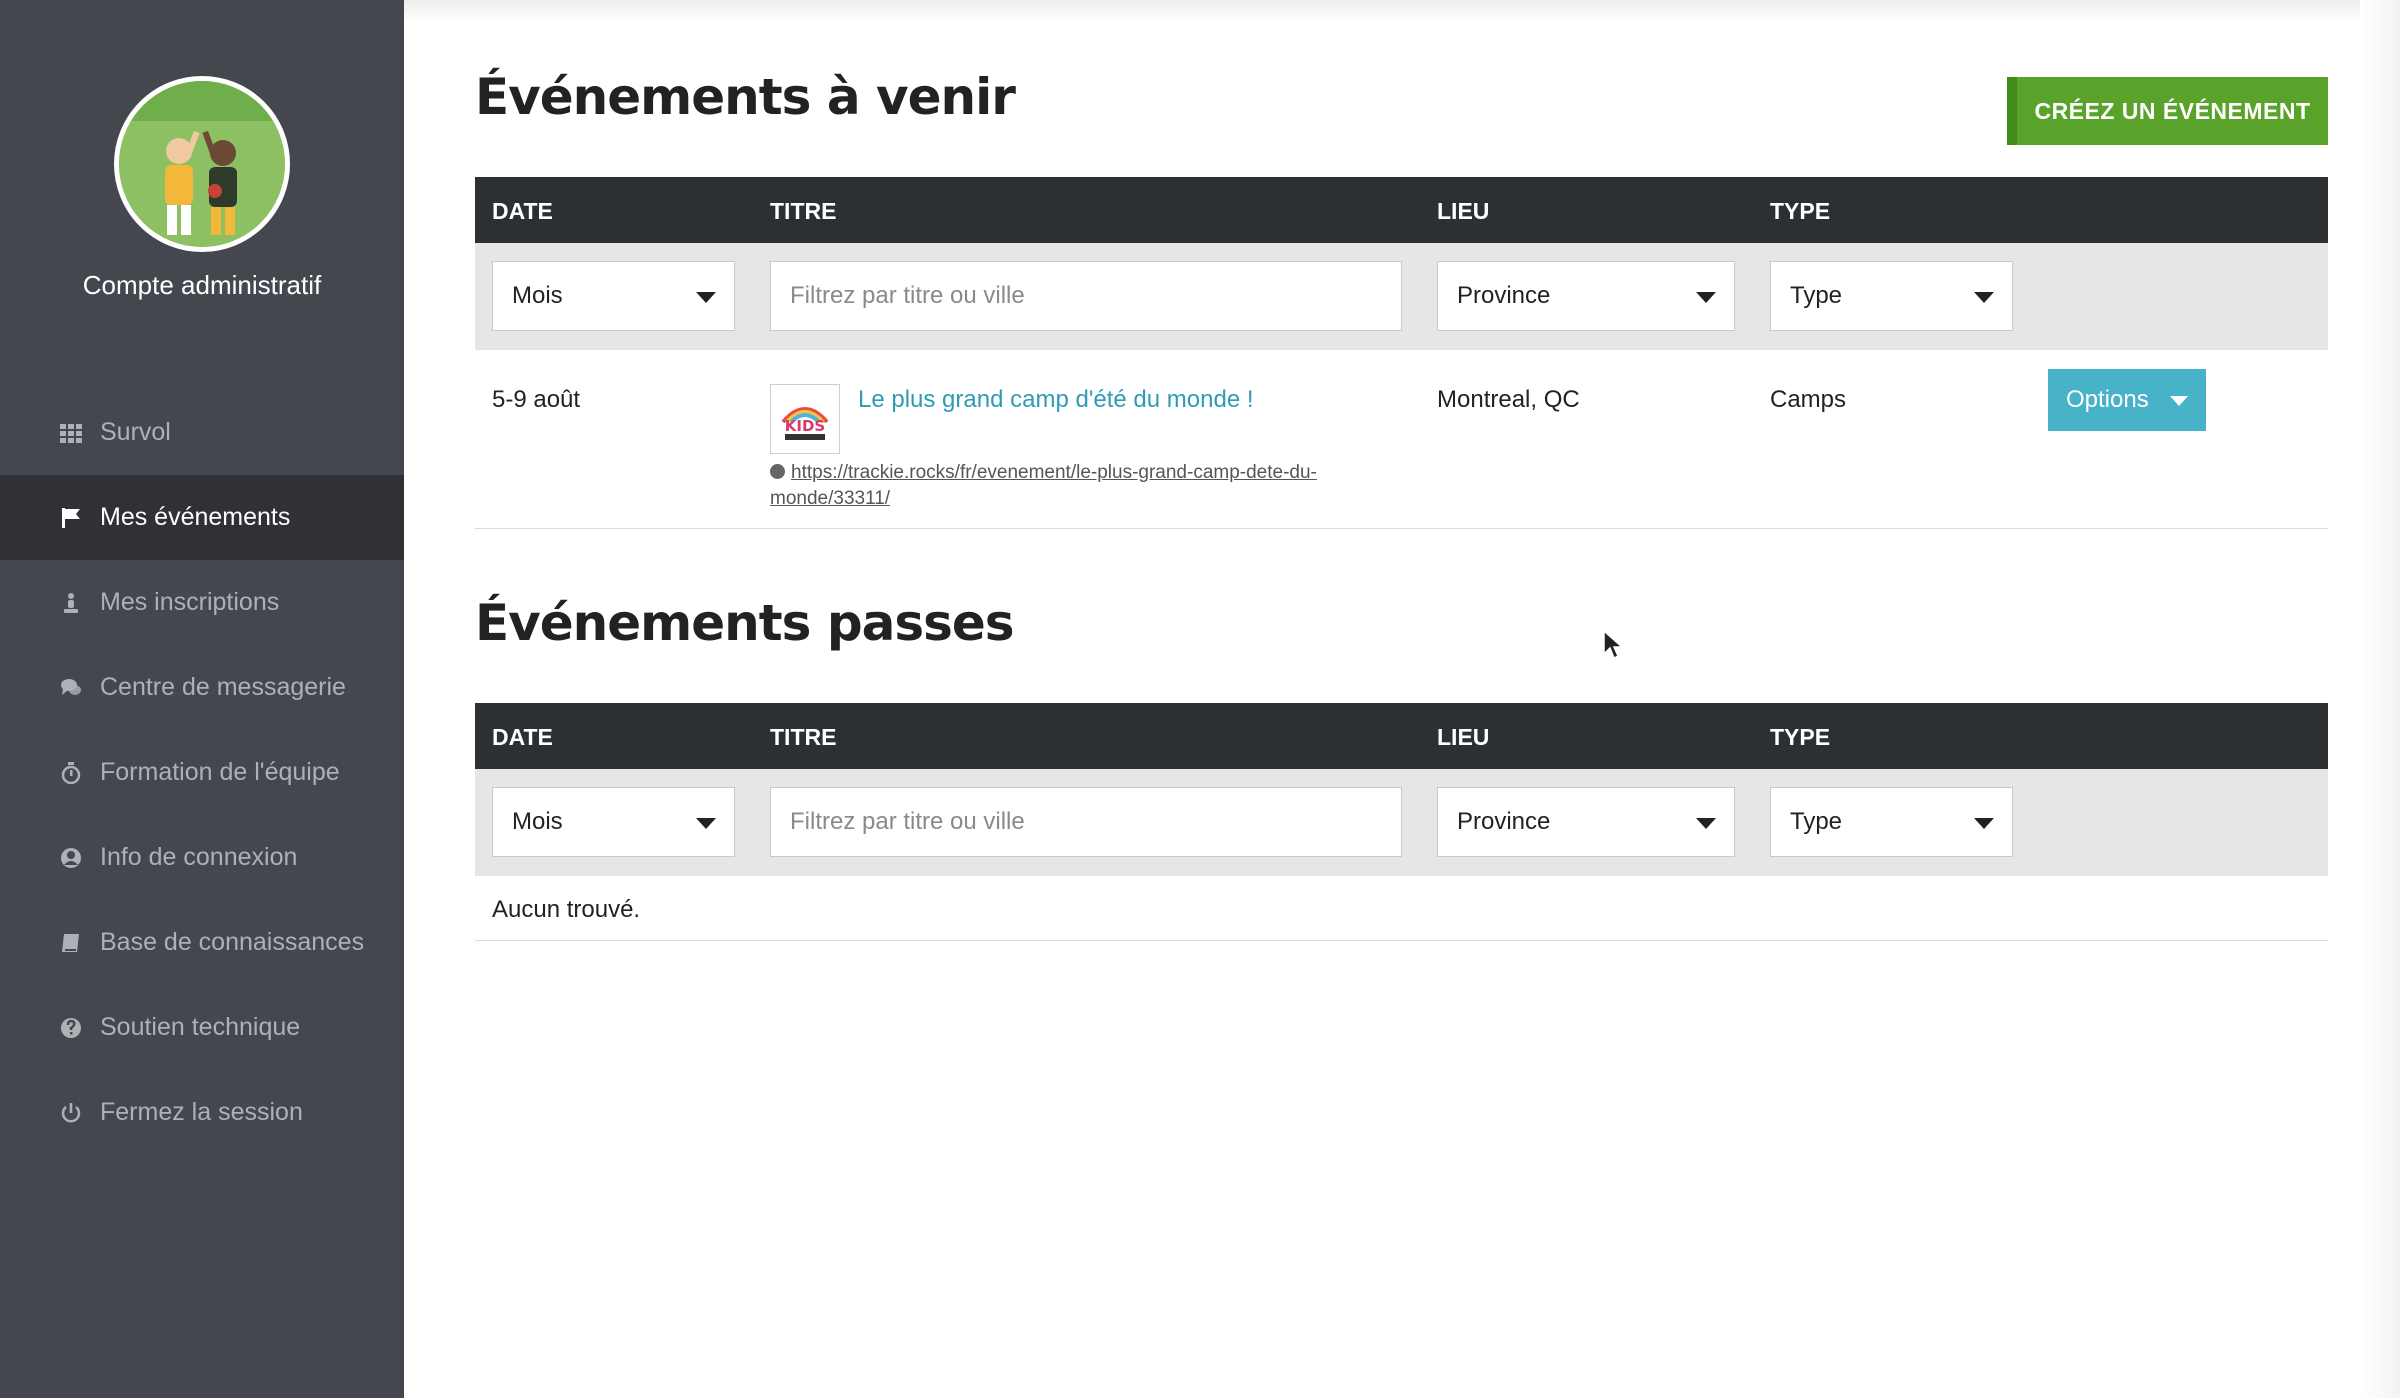 Image resolution: width=2400 pixels, height=1398 pixels. What do you see at coordinates (190, 602) in the screenshot?
I see `sidebar-item-label: Mes inscriptions` at bounding box center [190, 602].